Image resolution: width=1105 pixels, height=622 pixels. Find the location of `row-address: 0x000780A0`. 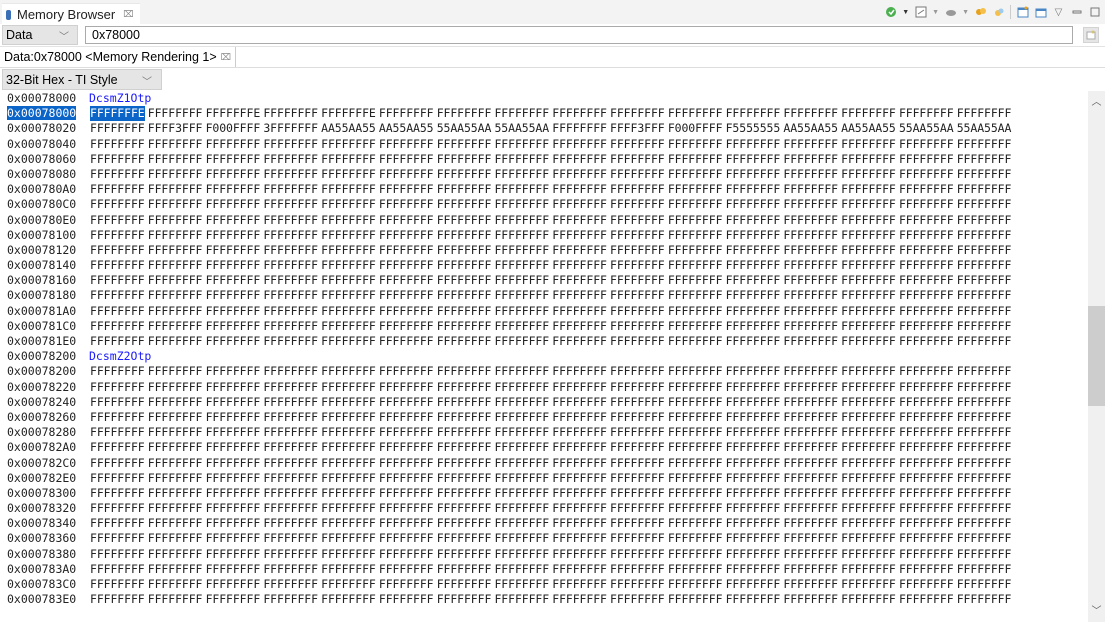

row-address: 0x000780A0 is located at coordinates (48, 189).